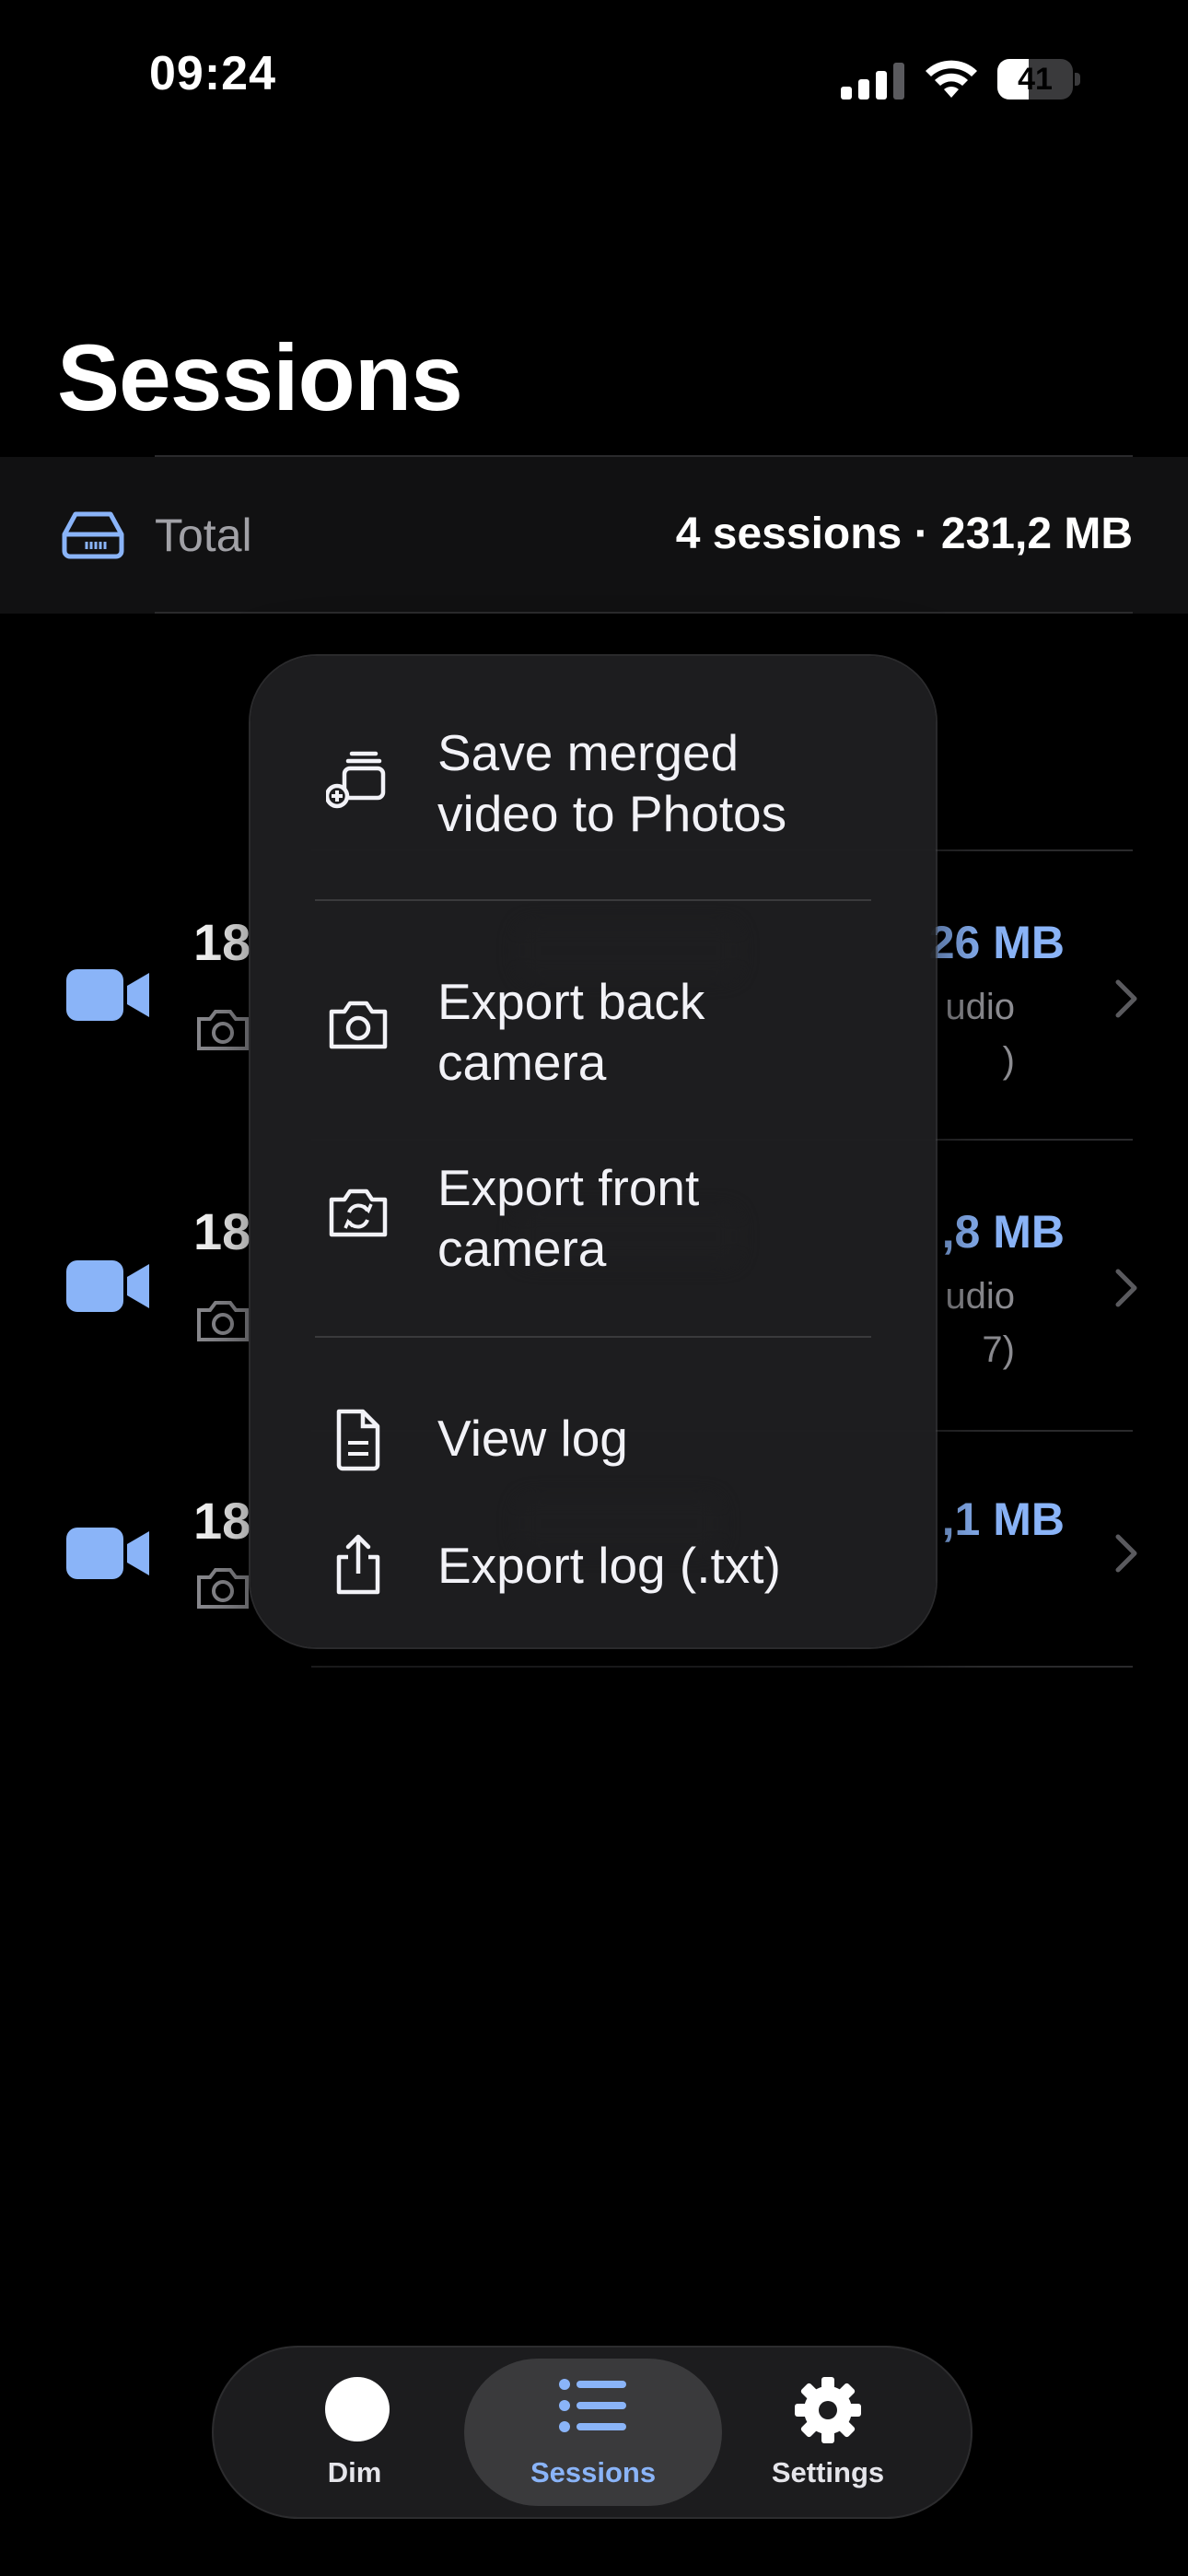  Describe the element at coordinates (592, 2405) in the screenshot. I see `list-icon` at that location.